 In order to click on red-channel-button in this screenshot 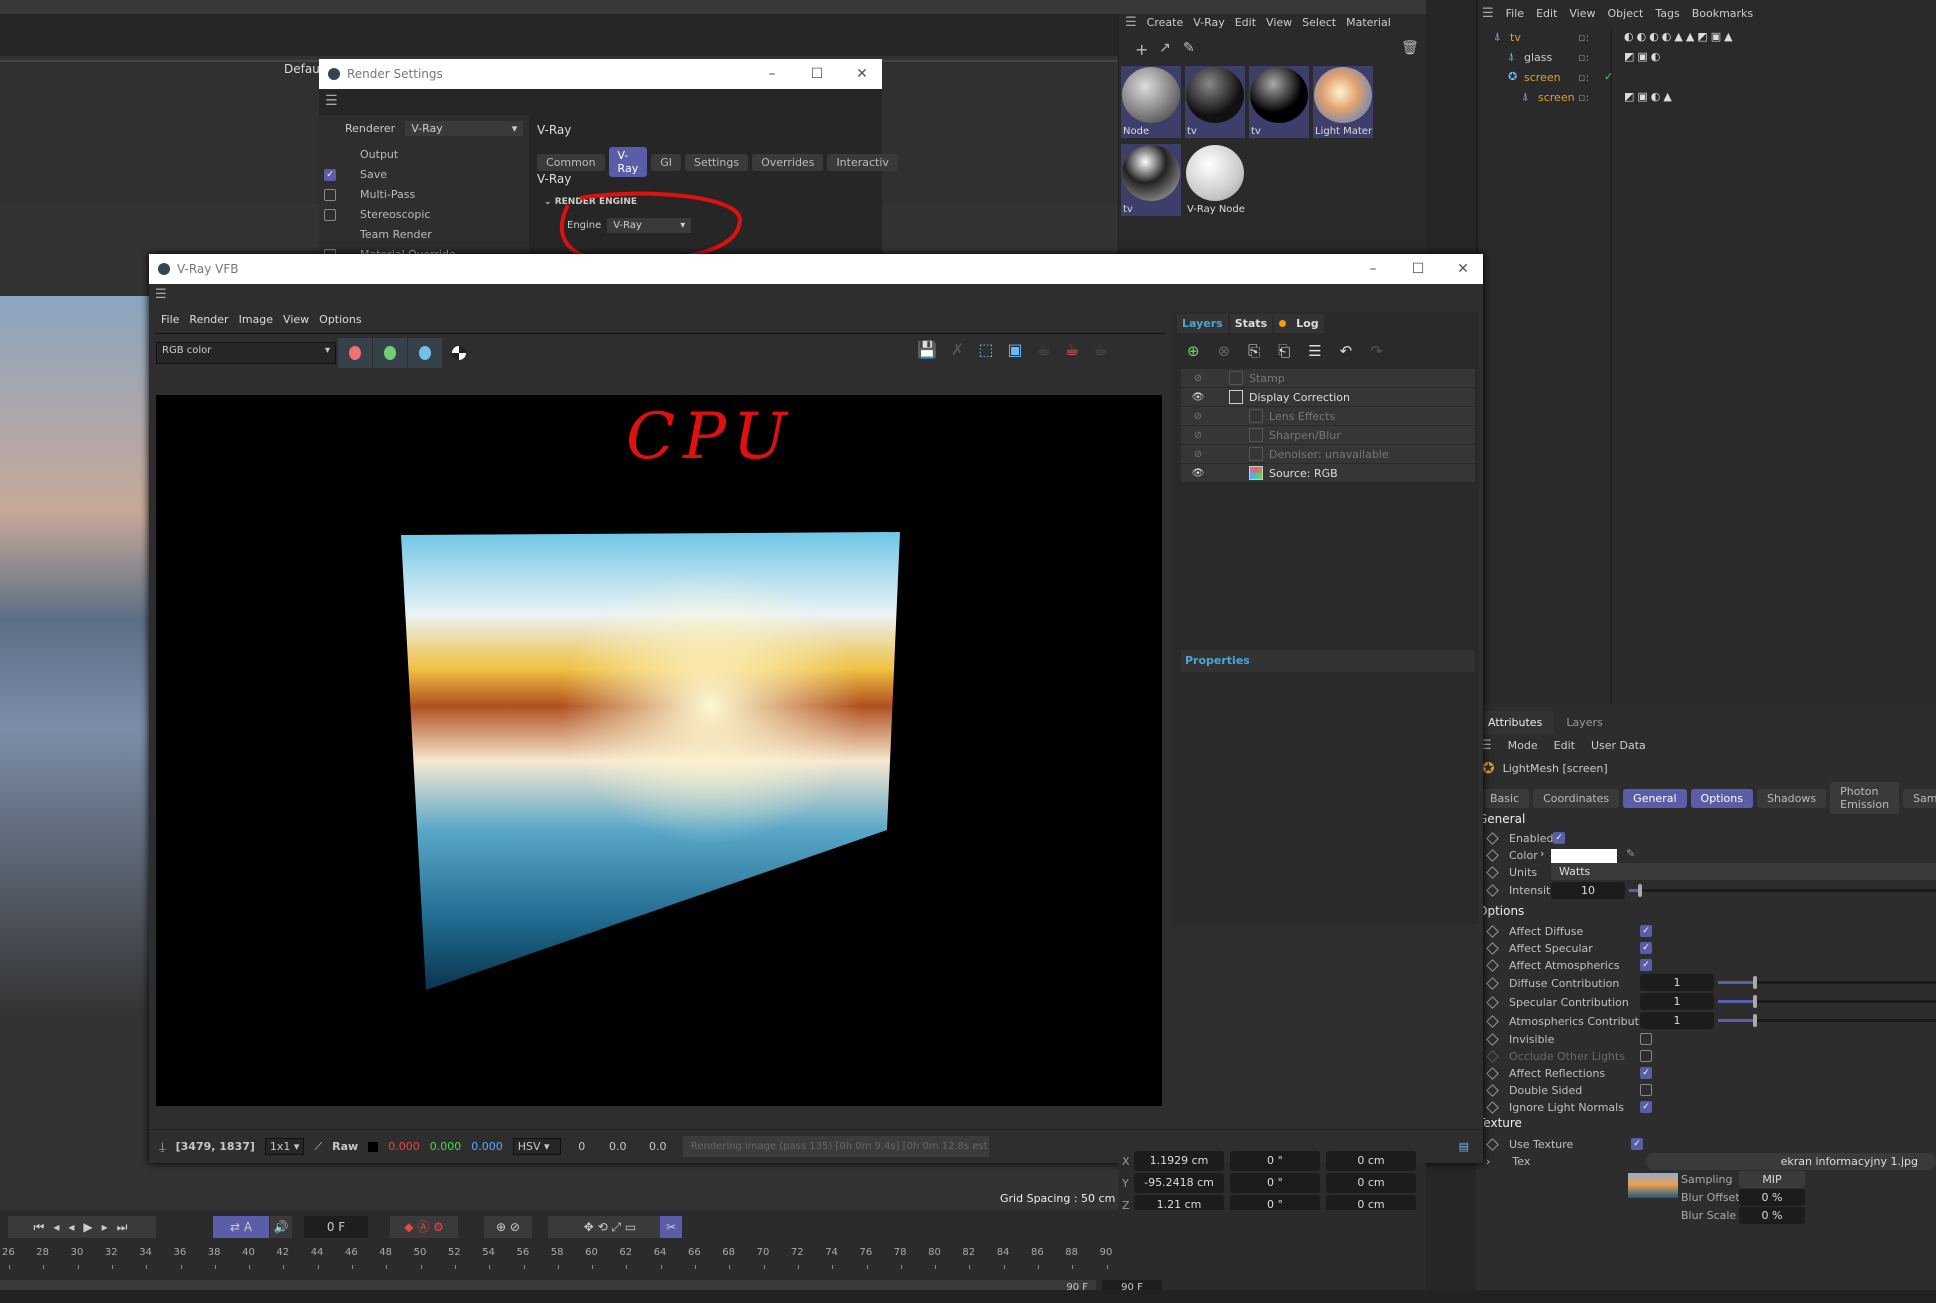, I will do `click(355, 353)`.